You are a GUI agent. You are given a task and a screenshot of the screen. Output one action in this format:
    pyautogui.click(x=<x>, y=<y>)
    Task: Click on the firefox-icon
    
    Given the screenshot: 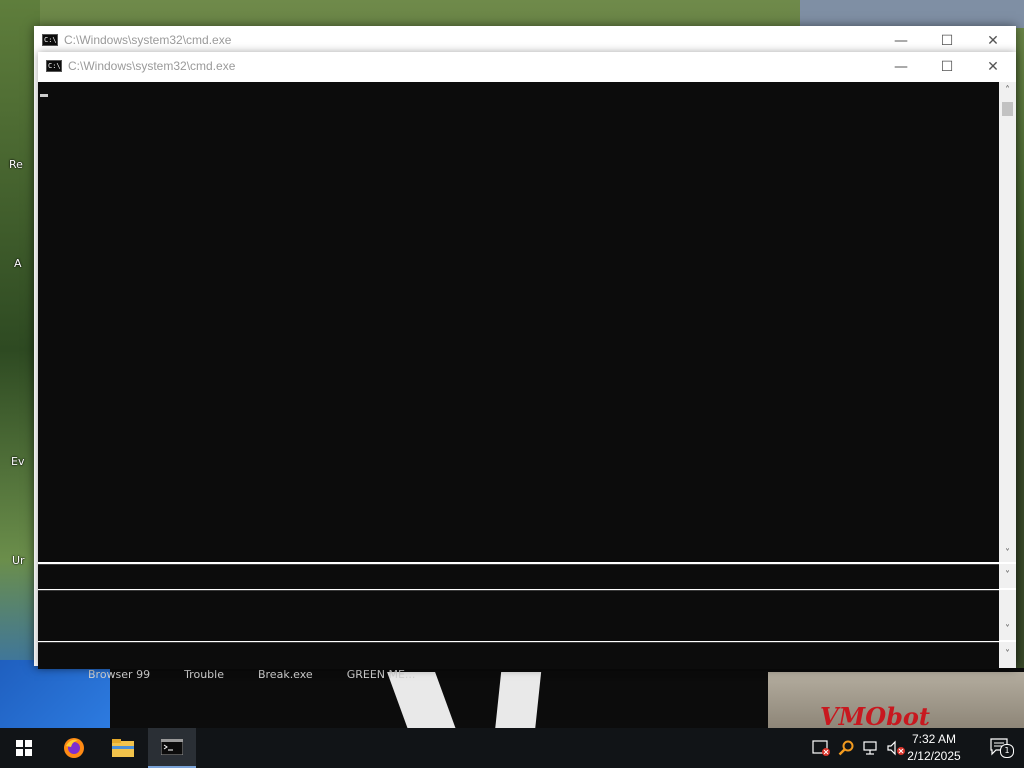 What is the action you would take?
    pyautogui.click(x=74, y=748)
    